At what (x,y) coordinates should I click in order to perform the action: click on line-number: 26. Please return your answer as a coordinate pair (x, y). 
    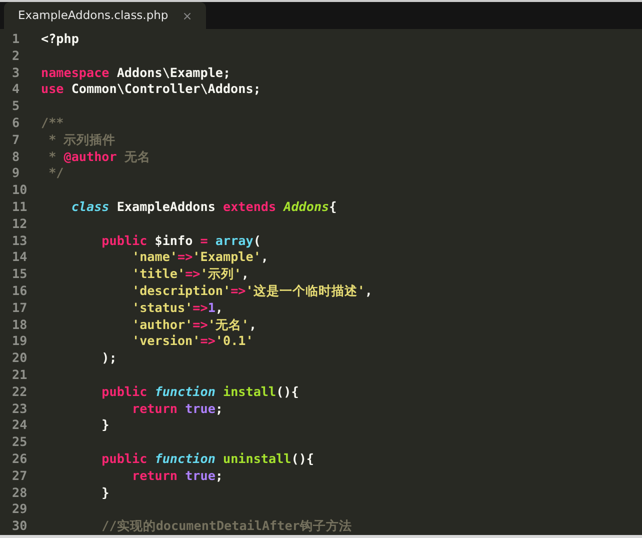
    Looking at the image, I should click on (19, 459).